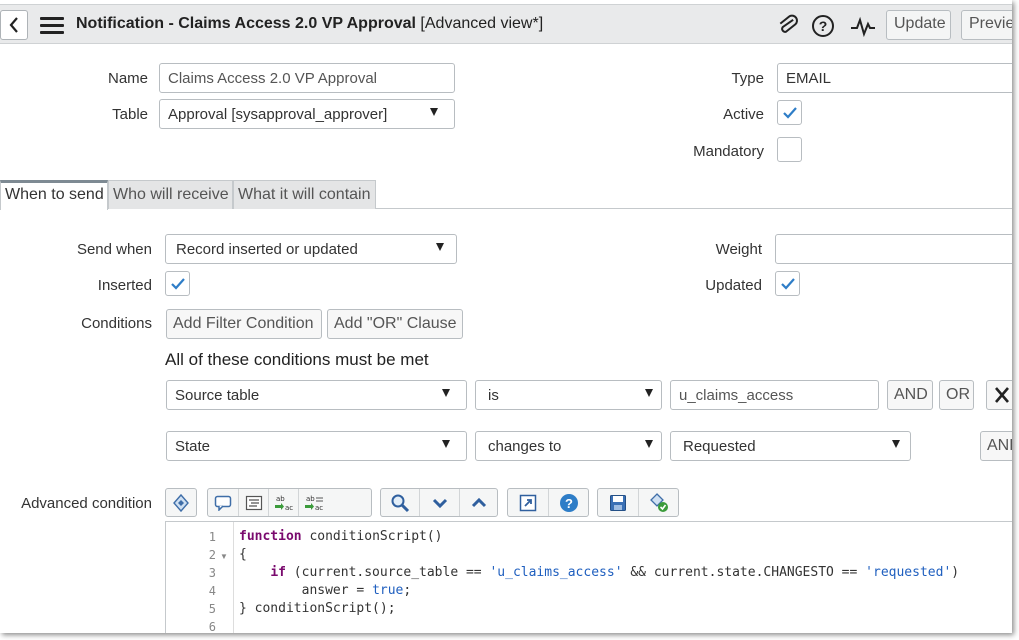  I want to click on save-icon, so click(618, 502).